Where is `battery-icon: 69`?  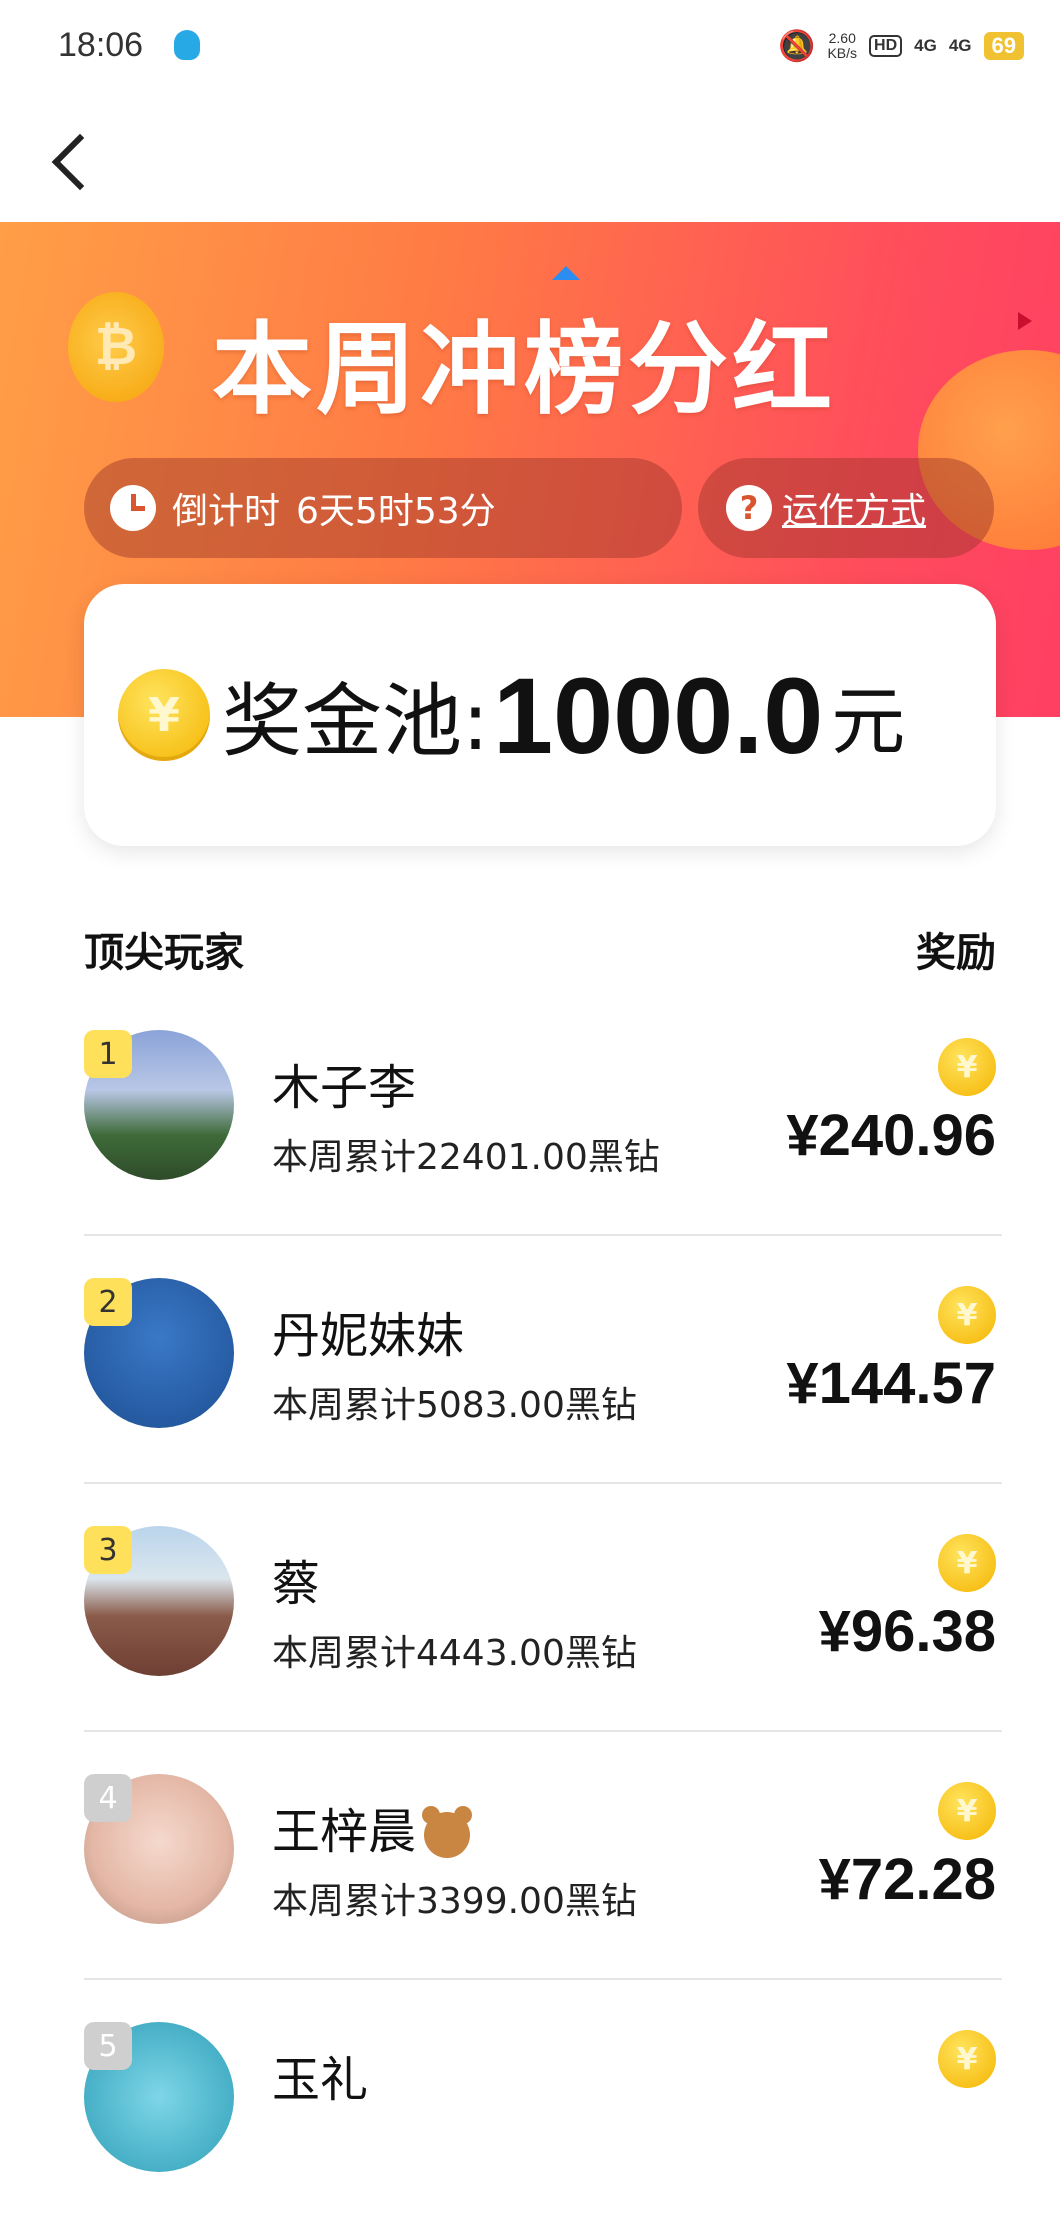 battery-icon: 69 is located at coordinates (1003, 46).